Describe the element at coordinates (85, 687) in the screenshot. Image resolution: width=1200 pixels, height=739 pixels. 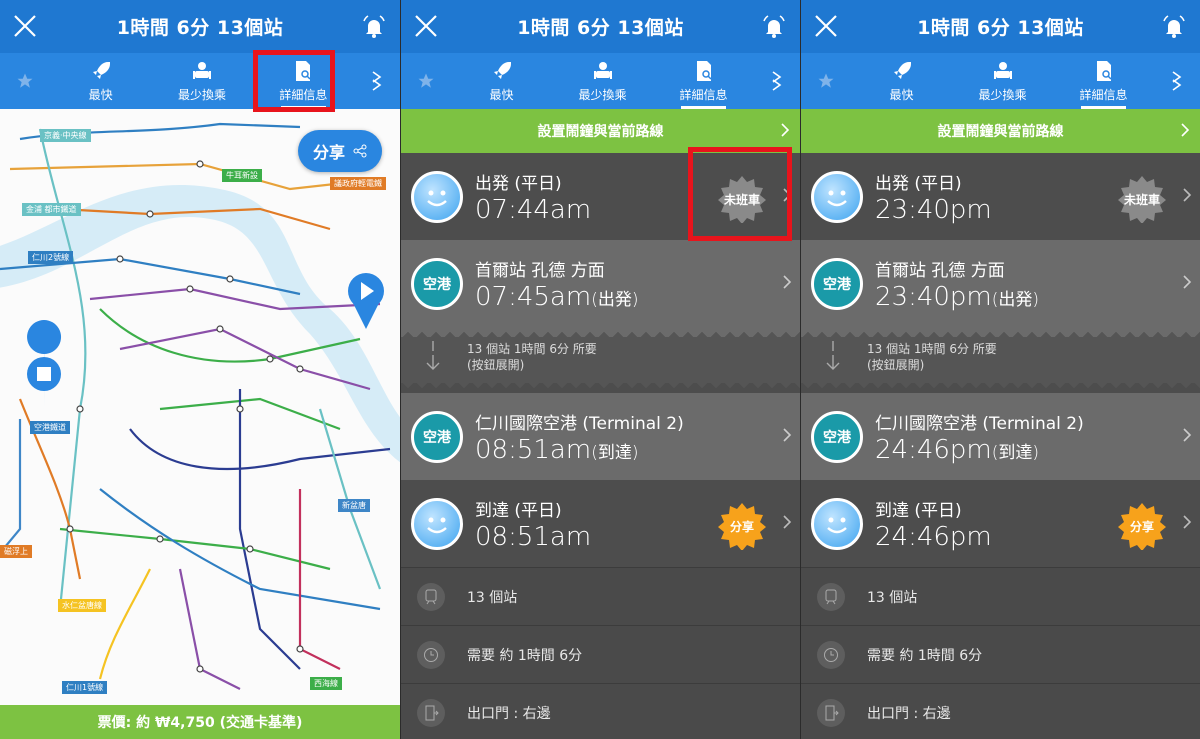
I see `line-label-incheon1: 仁川1號線` at that location.